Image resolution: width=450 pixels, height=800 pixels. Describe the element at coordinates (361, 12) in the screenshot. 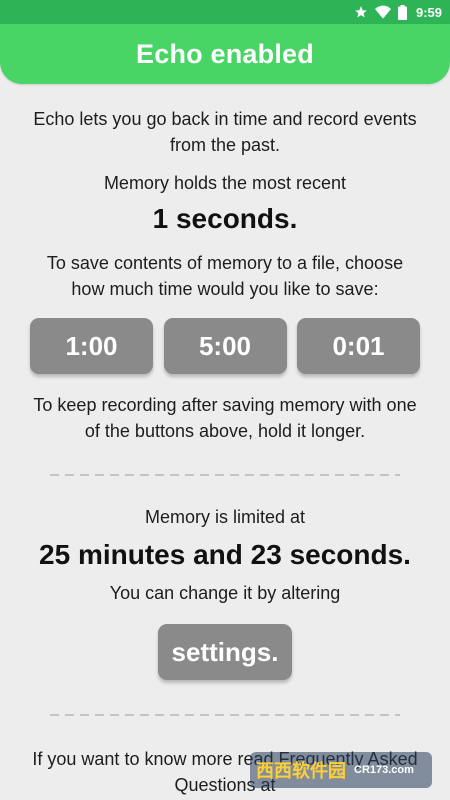

I see `star-icon` at that location.